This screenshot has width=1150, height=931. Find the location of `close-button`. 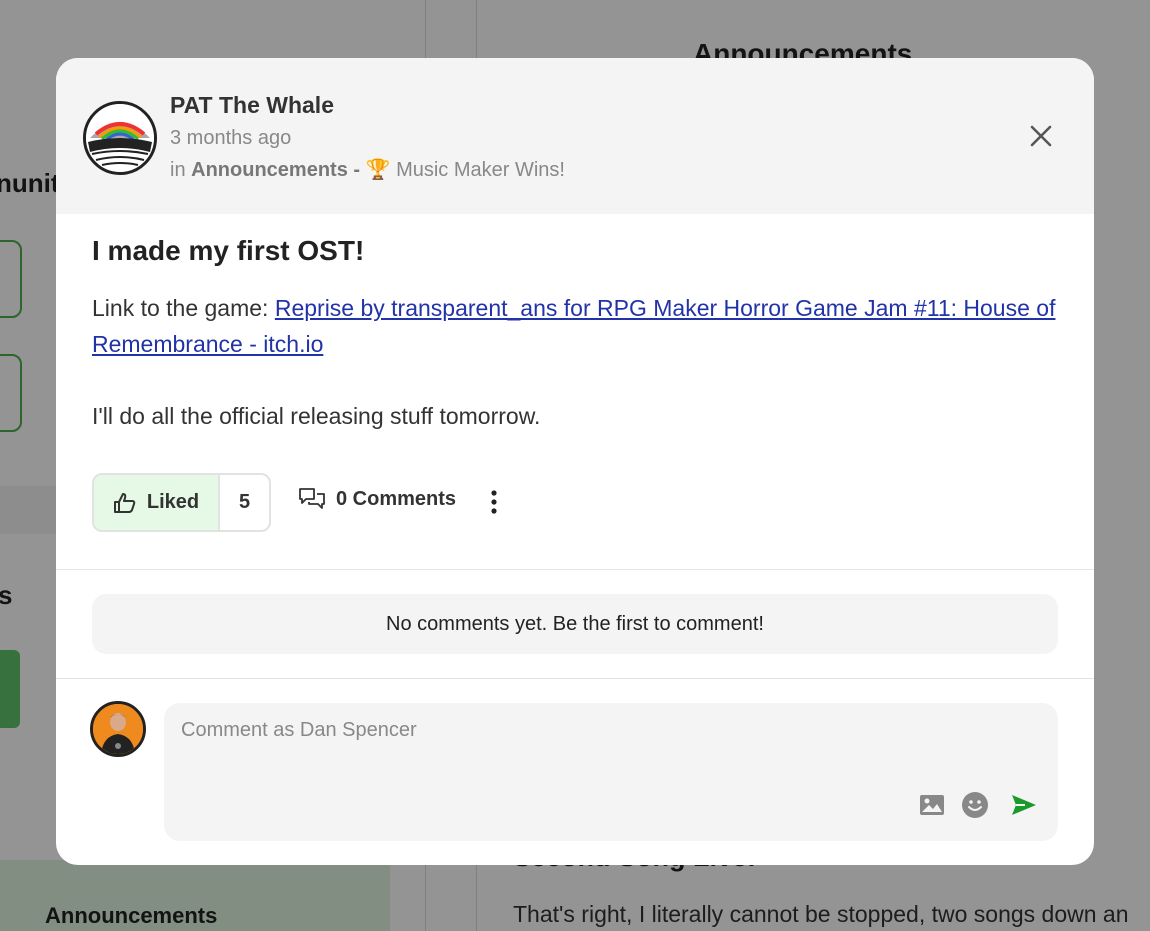

close-button is located at coordinates (1041, 136).